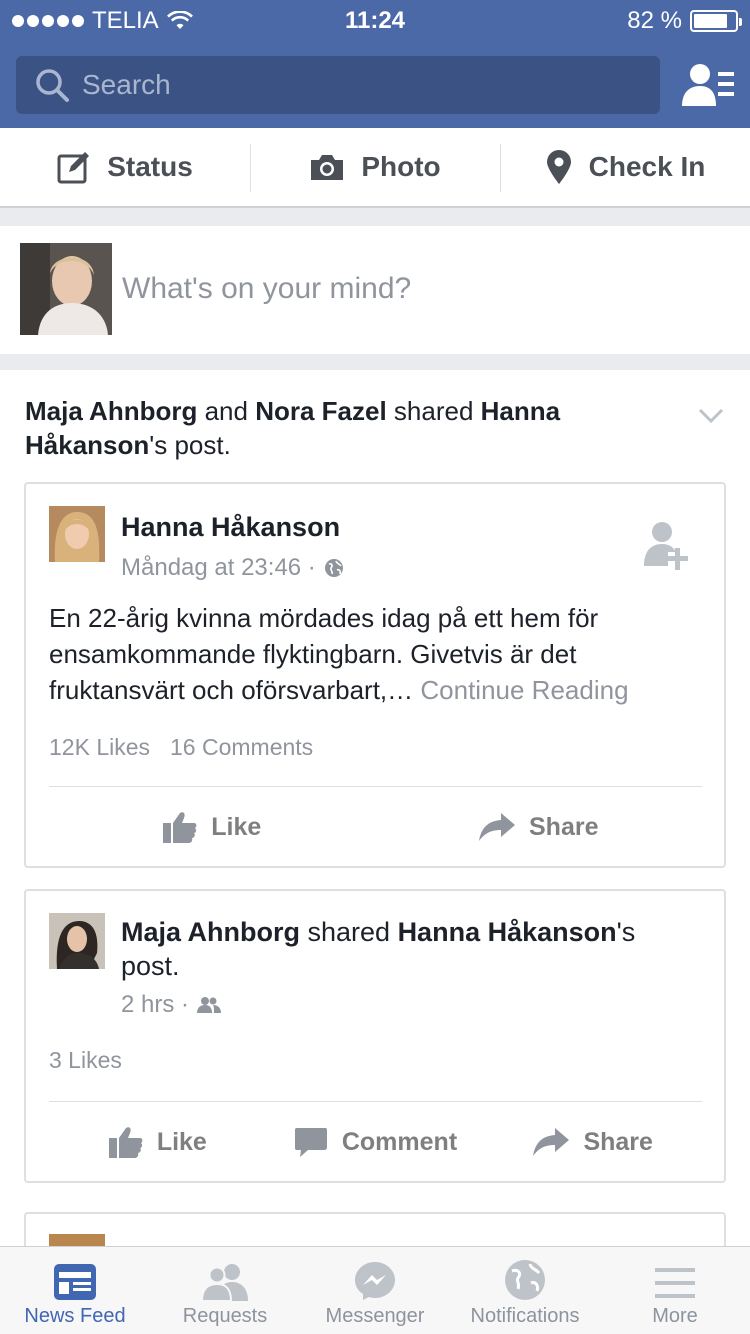 The height and width of the screenshot is (1334, 750). What do you see at coordinates (675, 1283) in the screenshot?
I see `menu-icon` at bounding box center [675, 1283].